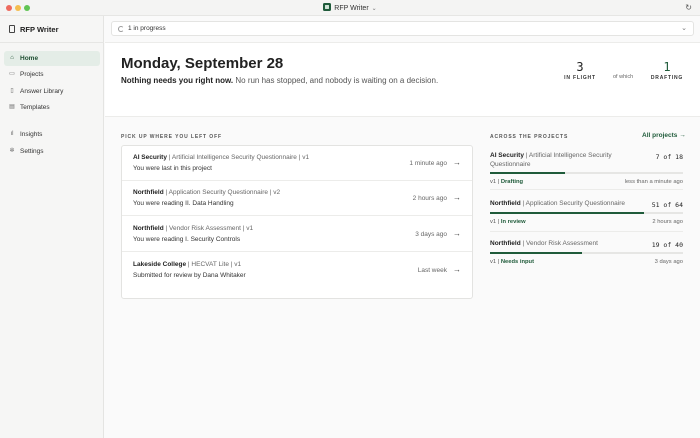 Image resolution: width=700 pixels, height=438 pixels. I want to click on recent-item-title: Lakeside College | HECVAT Lite | v1, so click(187, 264).